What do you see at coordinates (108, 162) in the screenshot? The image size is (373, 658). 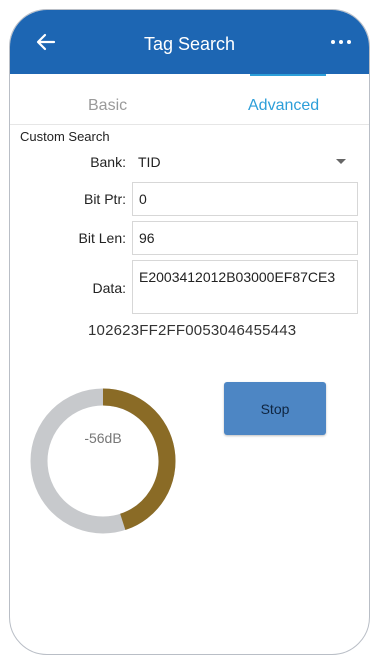 I see `bank-label: Bank:` at bounding box center [108, 162].